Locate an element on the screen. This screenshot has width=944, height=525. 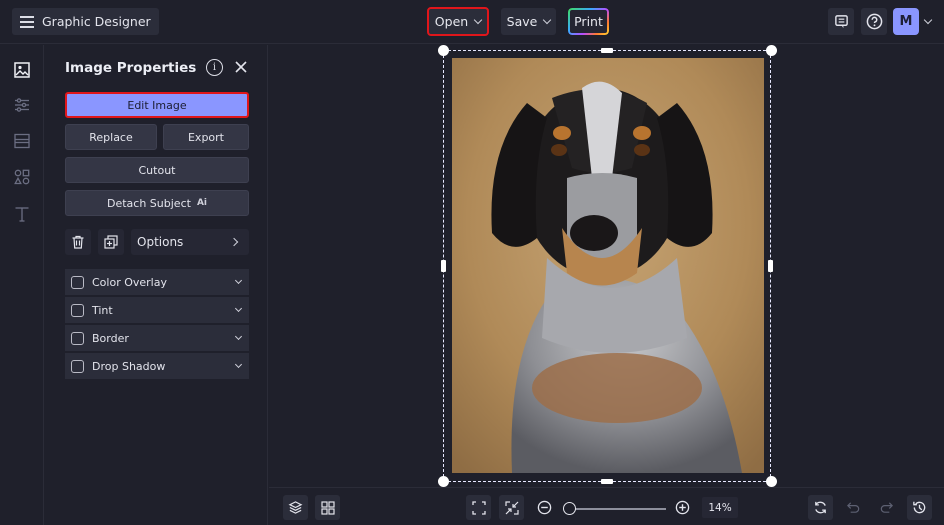
help-icon is located at coordinates (874, 21).